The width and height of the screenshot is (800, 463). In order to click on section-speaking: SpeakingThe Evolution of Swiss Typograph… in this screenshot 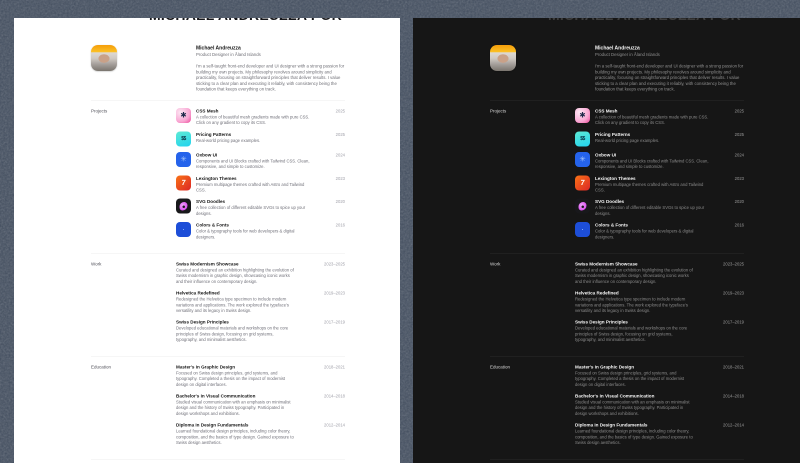, I will do `click(617, 461)`.